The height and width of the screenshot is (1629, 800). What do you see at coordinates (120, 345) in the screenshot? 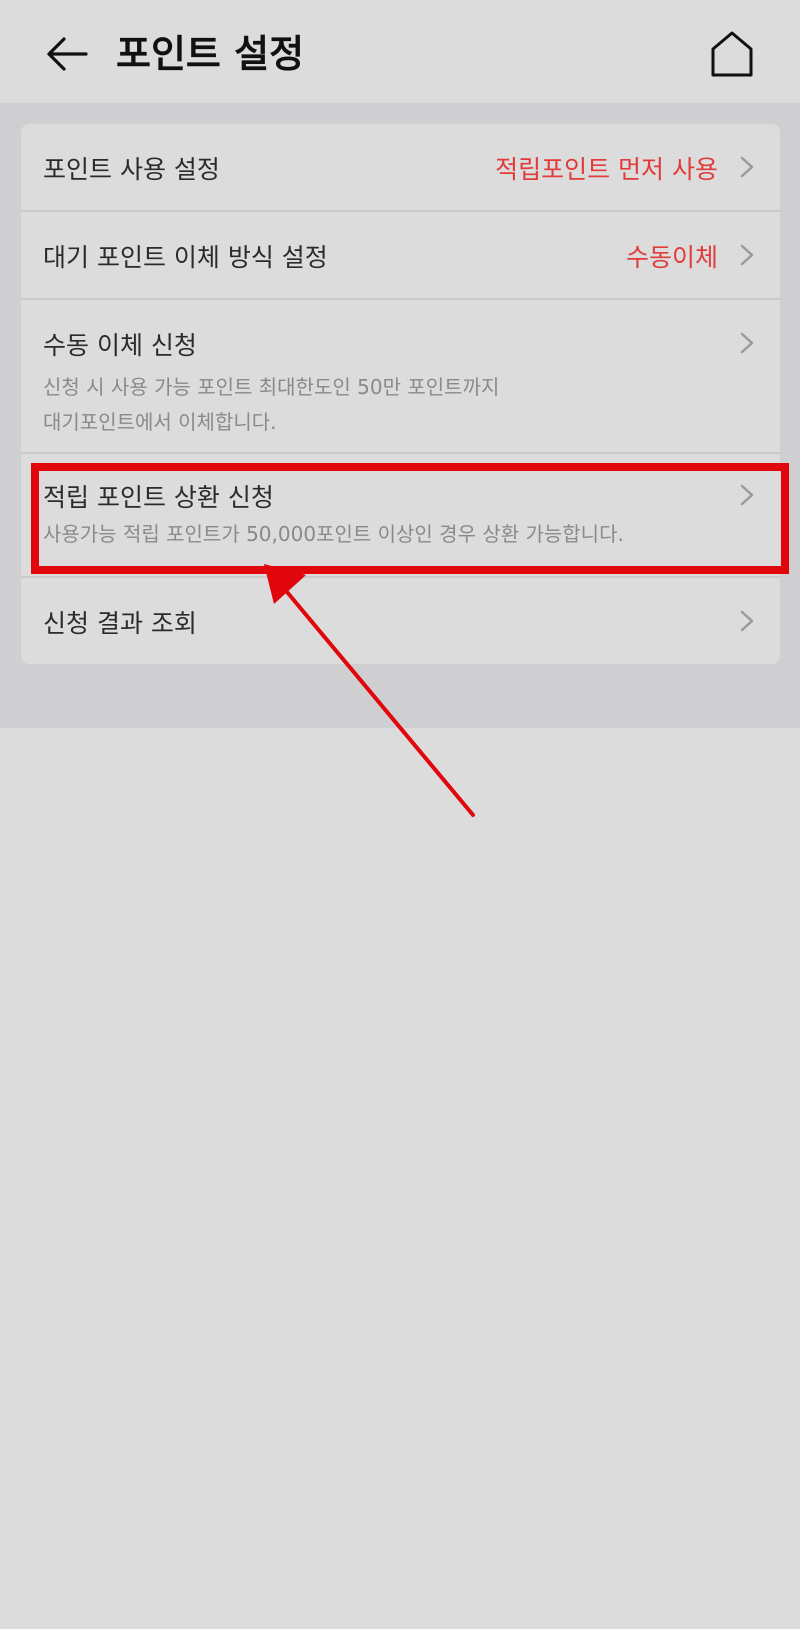
I see `row-title: 수동 이체 신청` at bounding box center [120, 345].